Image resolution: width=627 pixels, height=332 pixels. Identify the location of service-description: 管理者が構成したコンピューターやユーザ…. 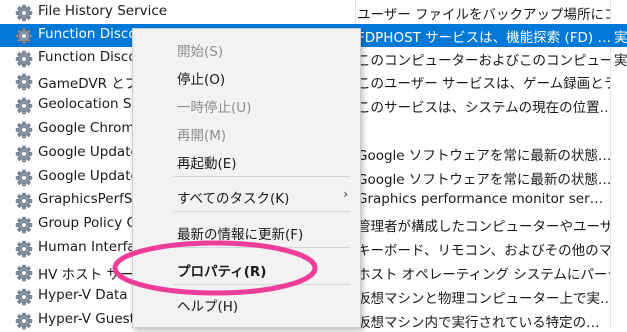
(483, 227).